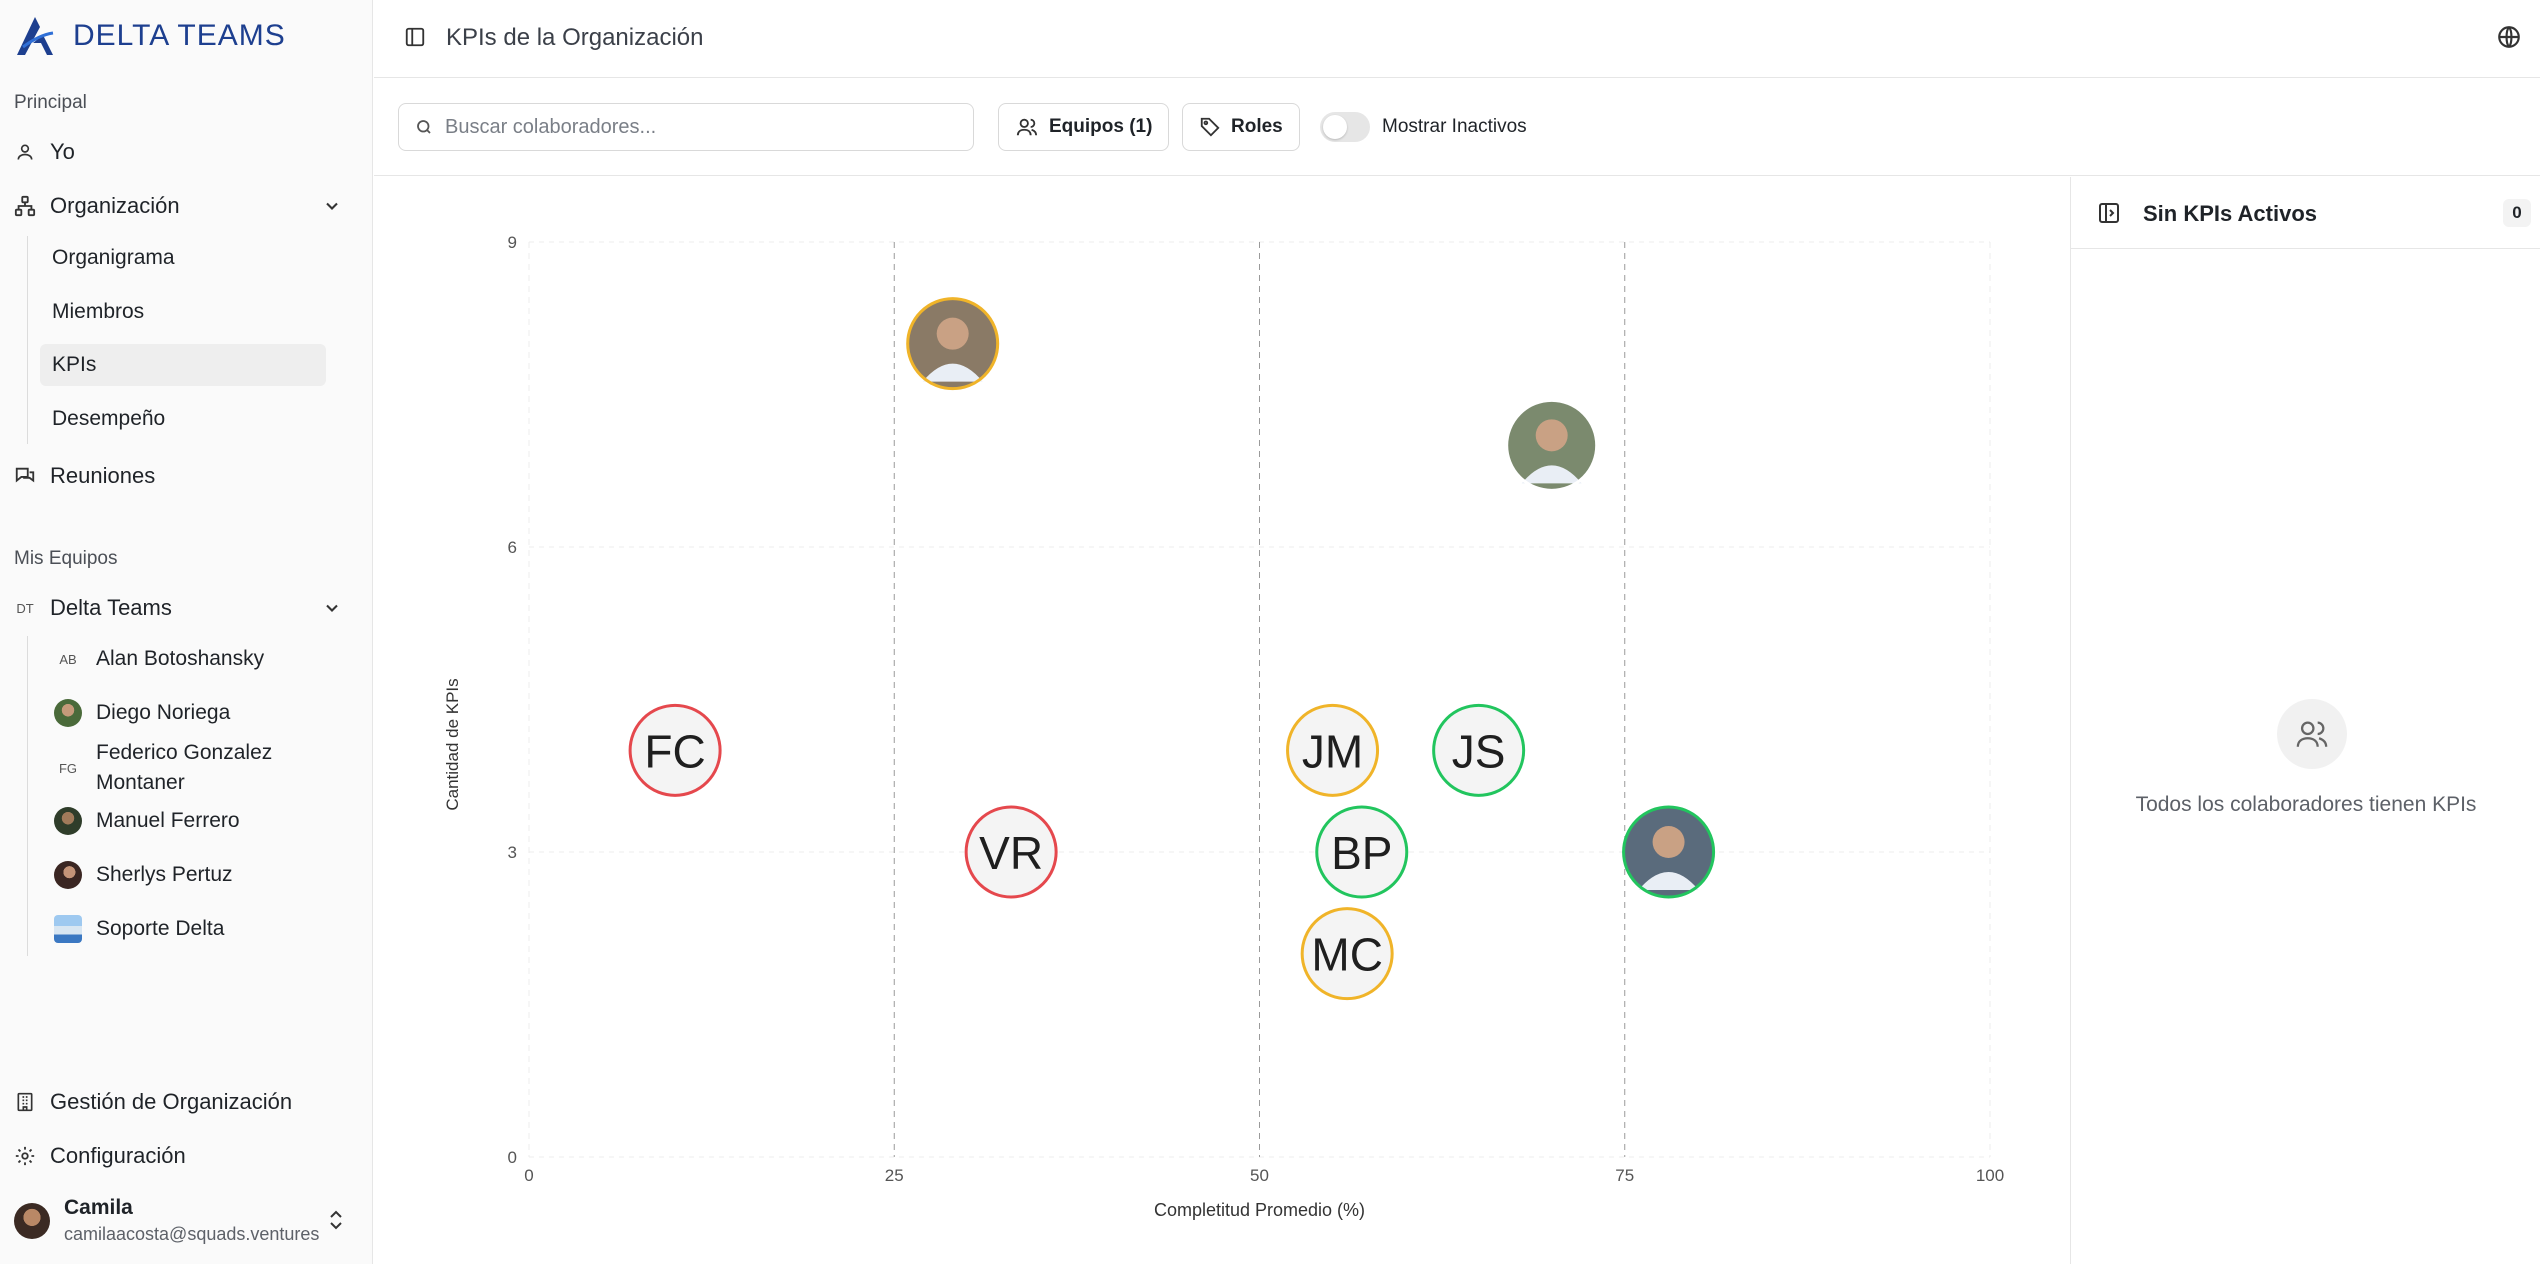 Image resolution: width=2540 pixels, height=1264 pixels. Describe the element at coordinates (111, 607) in the screenshot. I see `team-name: Delta Teams` at that location.